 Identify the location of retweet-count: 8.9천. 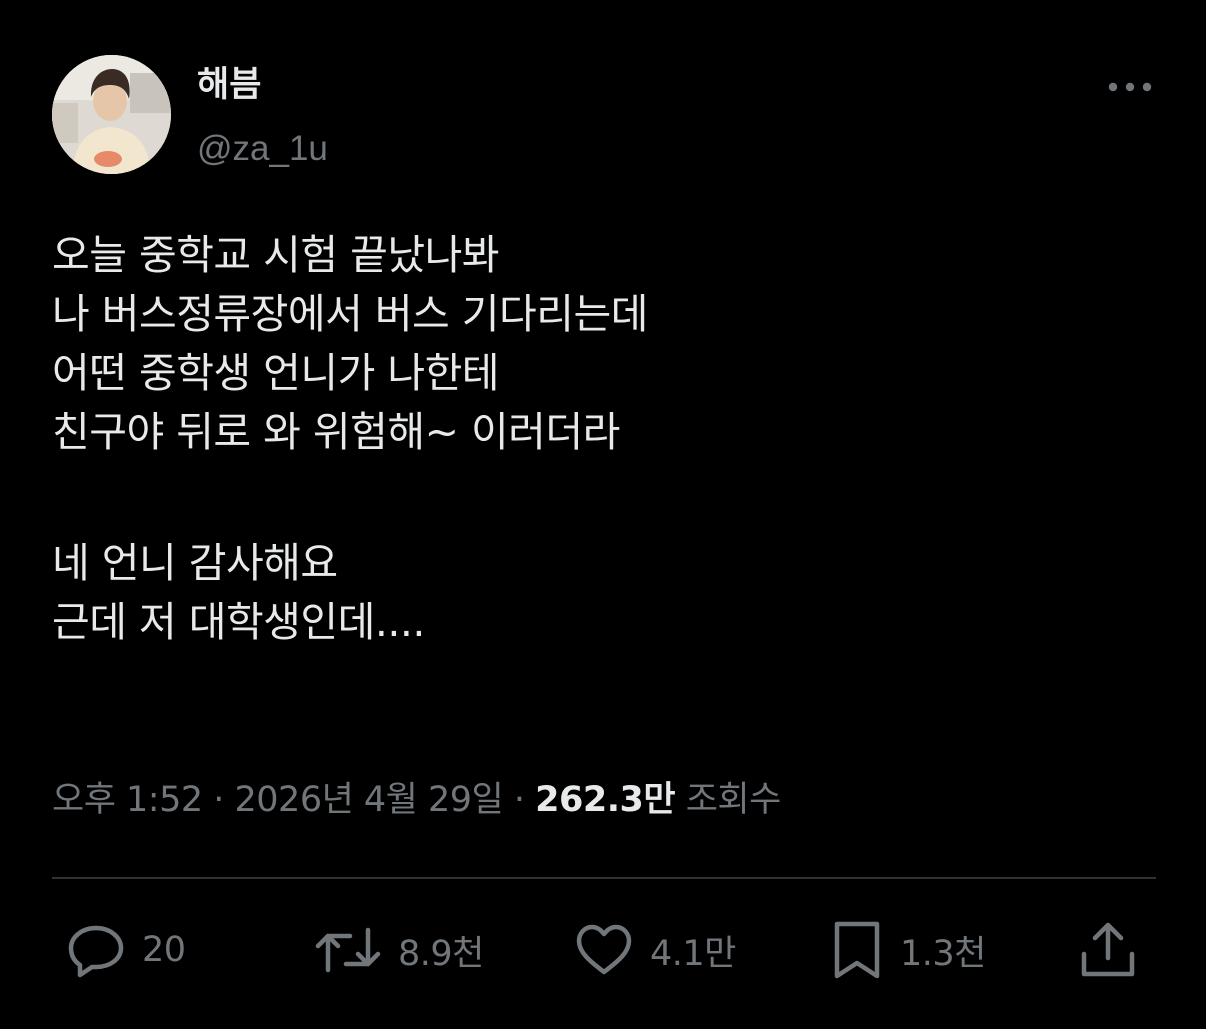
(441, 953).